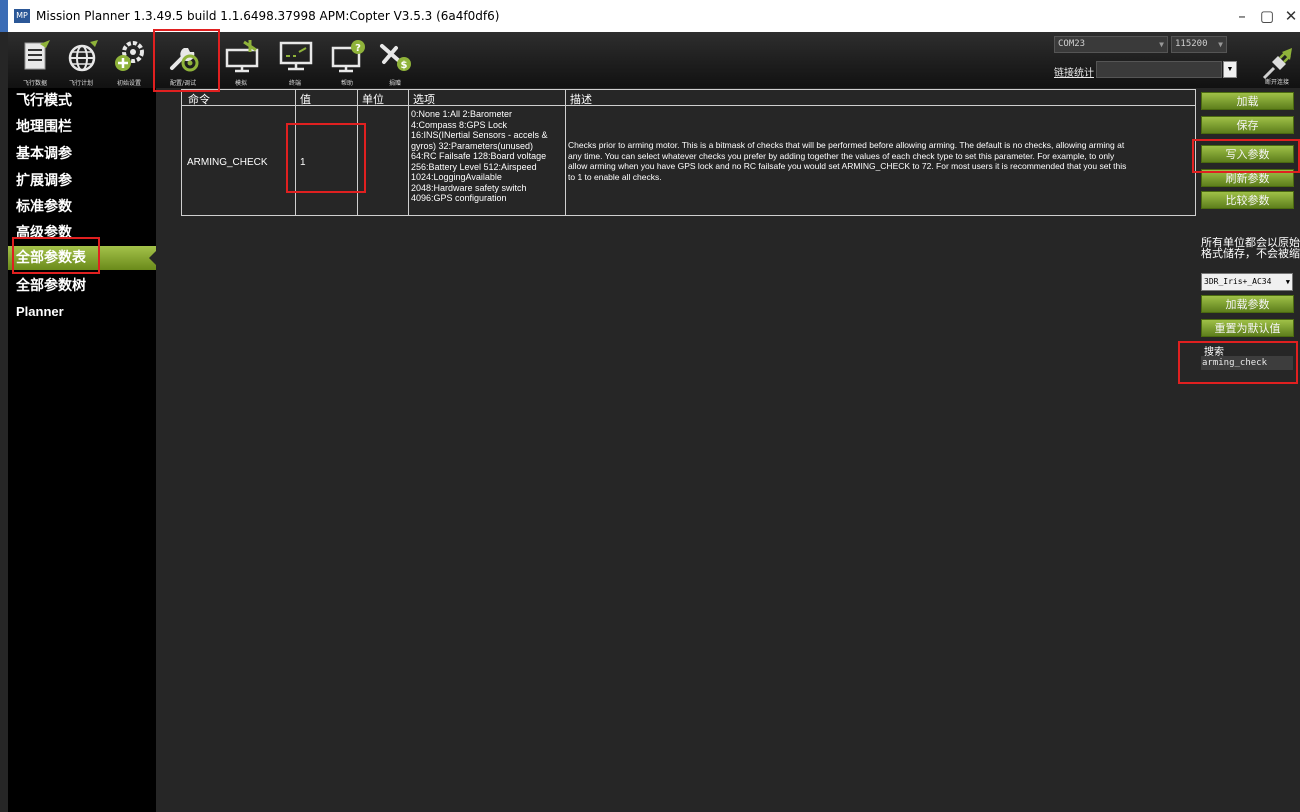 The width and height of the screenshot is (1300, 812). Describe the element at coordinates (240, 83) in the screenshot. I see `toolbar-label: 模拟` at that location.